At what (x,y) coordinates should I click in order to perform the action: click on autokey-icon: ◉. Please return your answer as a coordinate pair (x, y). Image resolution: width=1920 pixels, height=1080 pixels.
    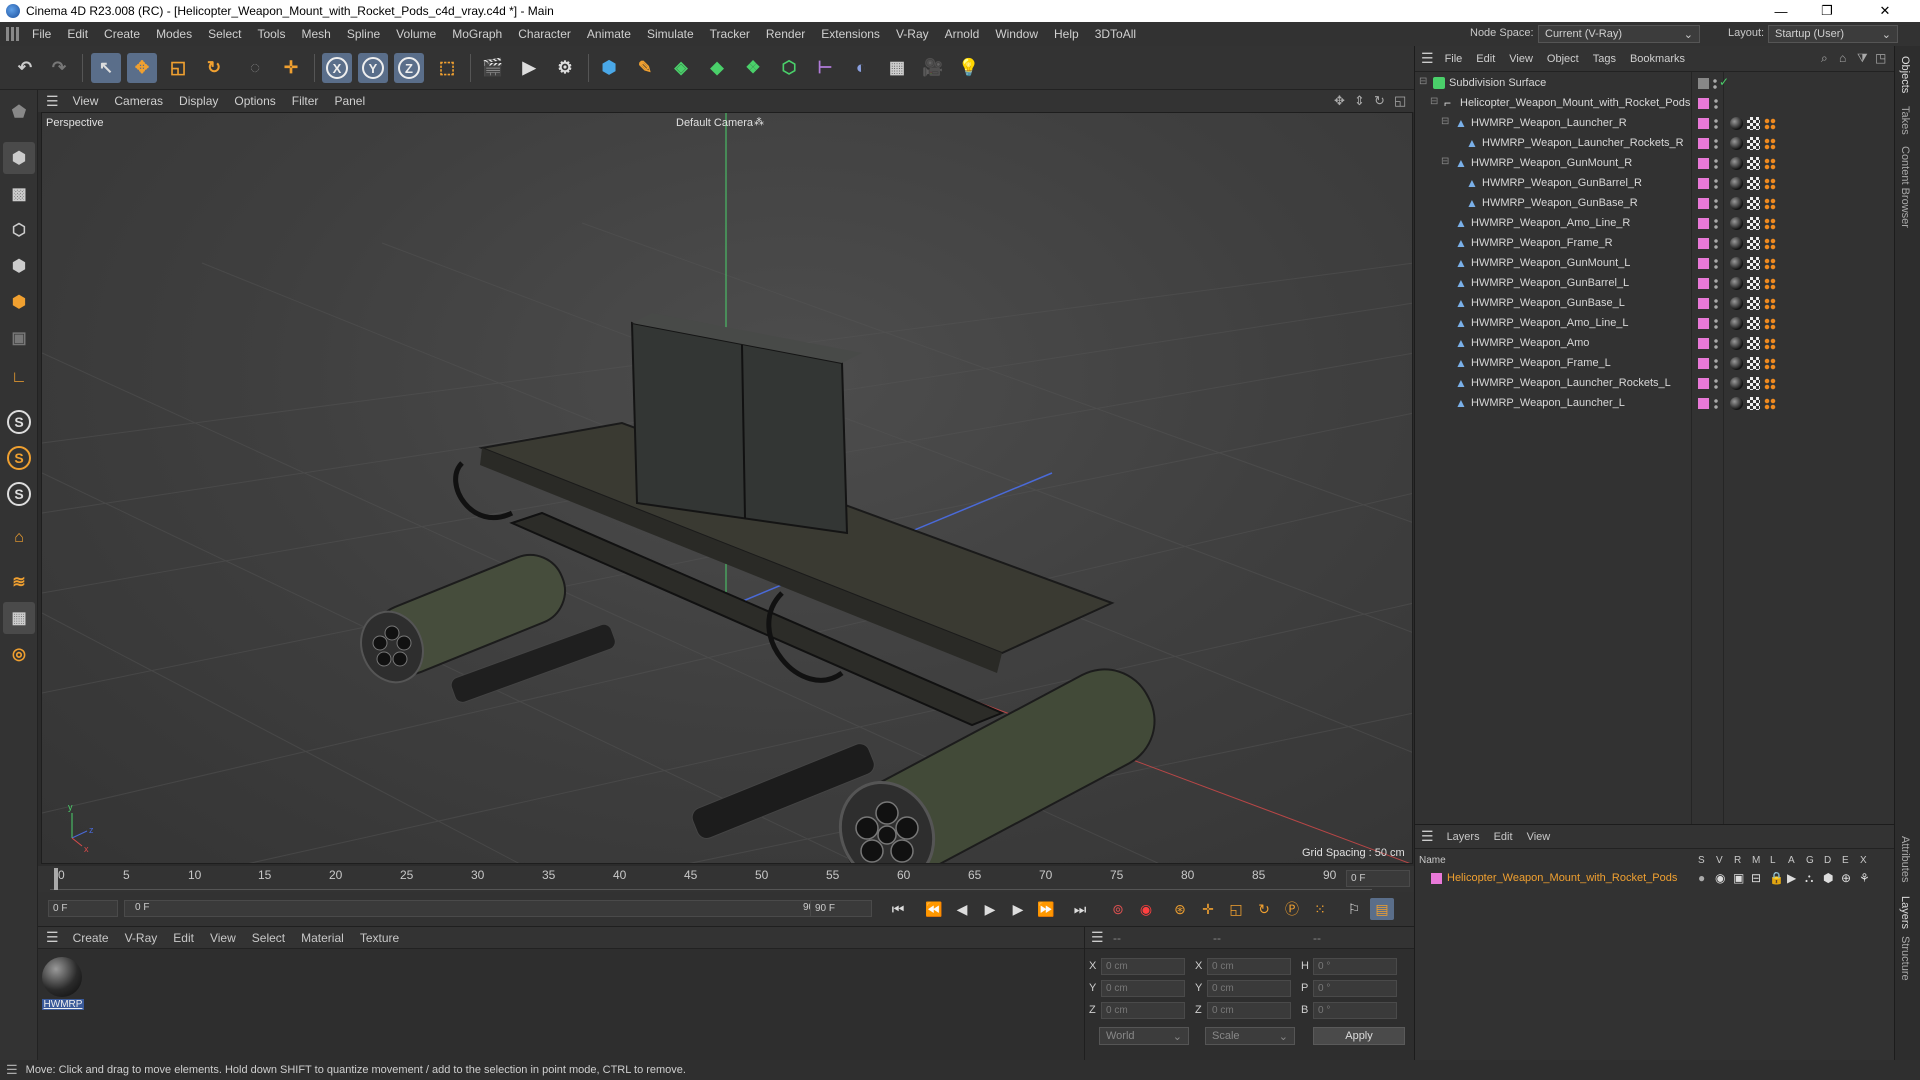
    Looking at the image, I should click on (1146, 909).